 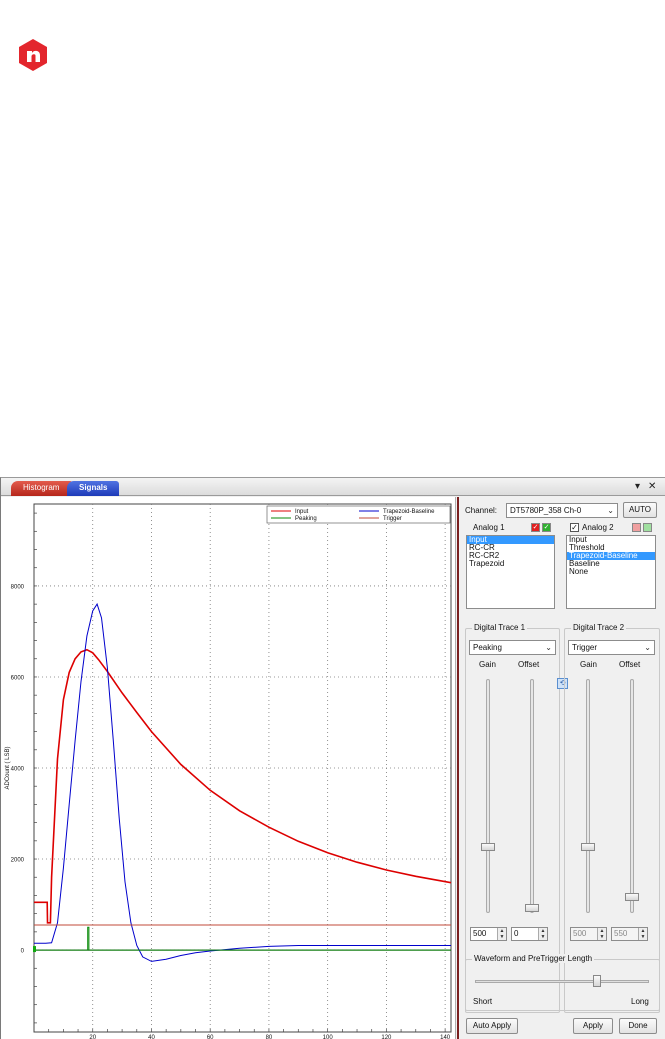 I want to click on y-tick-label: 2000, so click(x=18, y=861).